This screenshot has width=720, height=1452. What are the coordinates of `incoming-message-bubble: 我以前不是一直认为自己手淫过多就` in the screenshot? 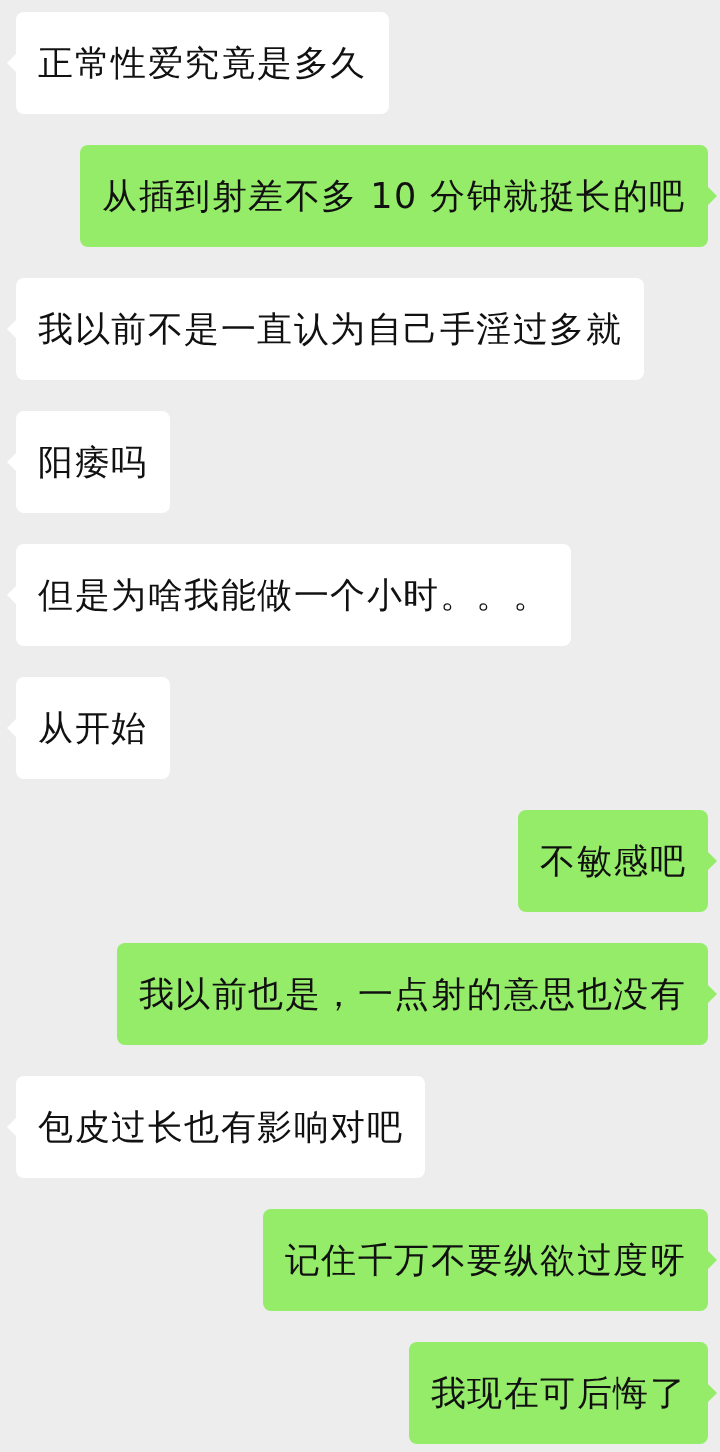 It's located at (330, 329).